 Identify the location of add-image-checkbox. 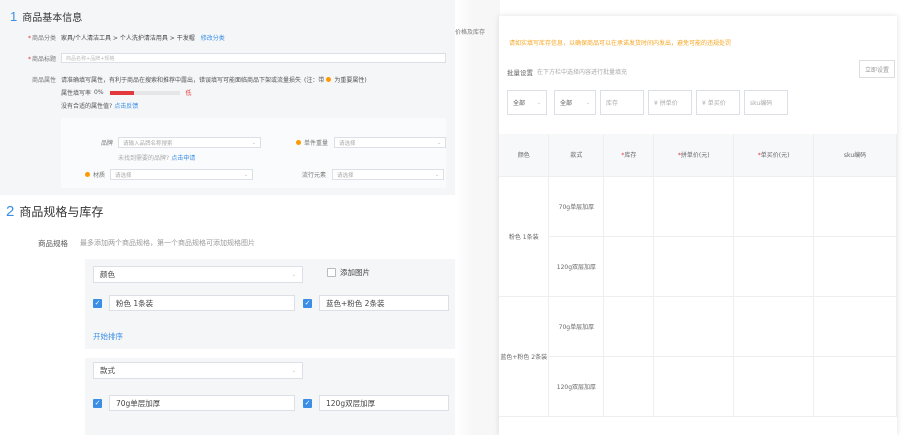
(331, 272).